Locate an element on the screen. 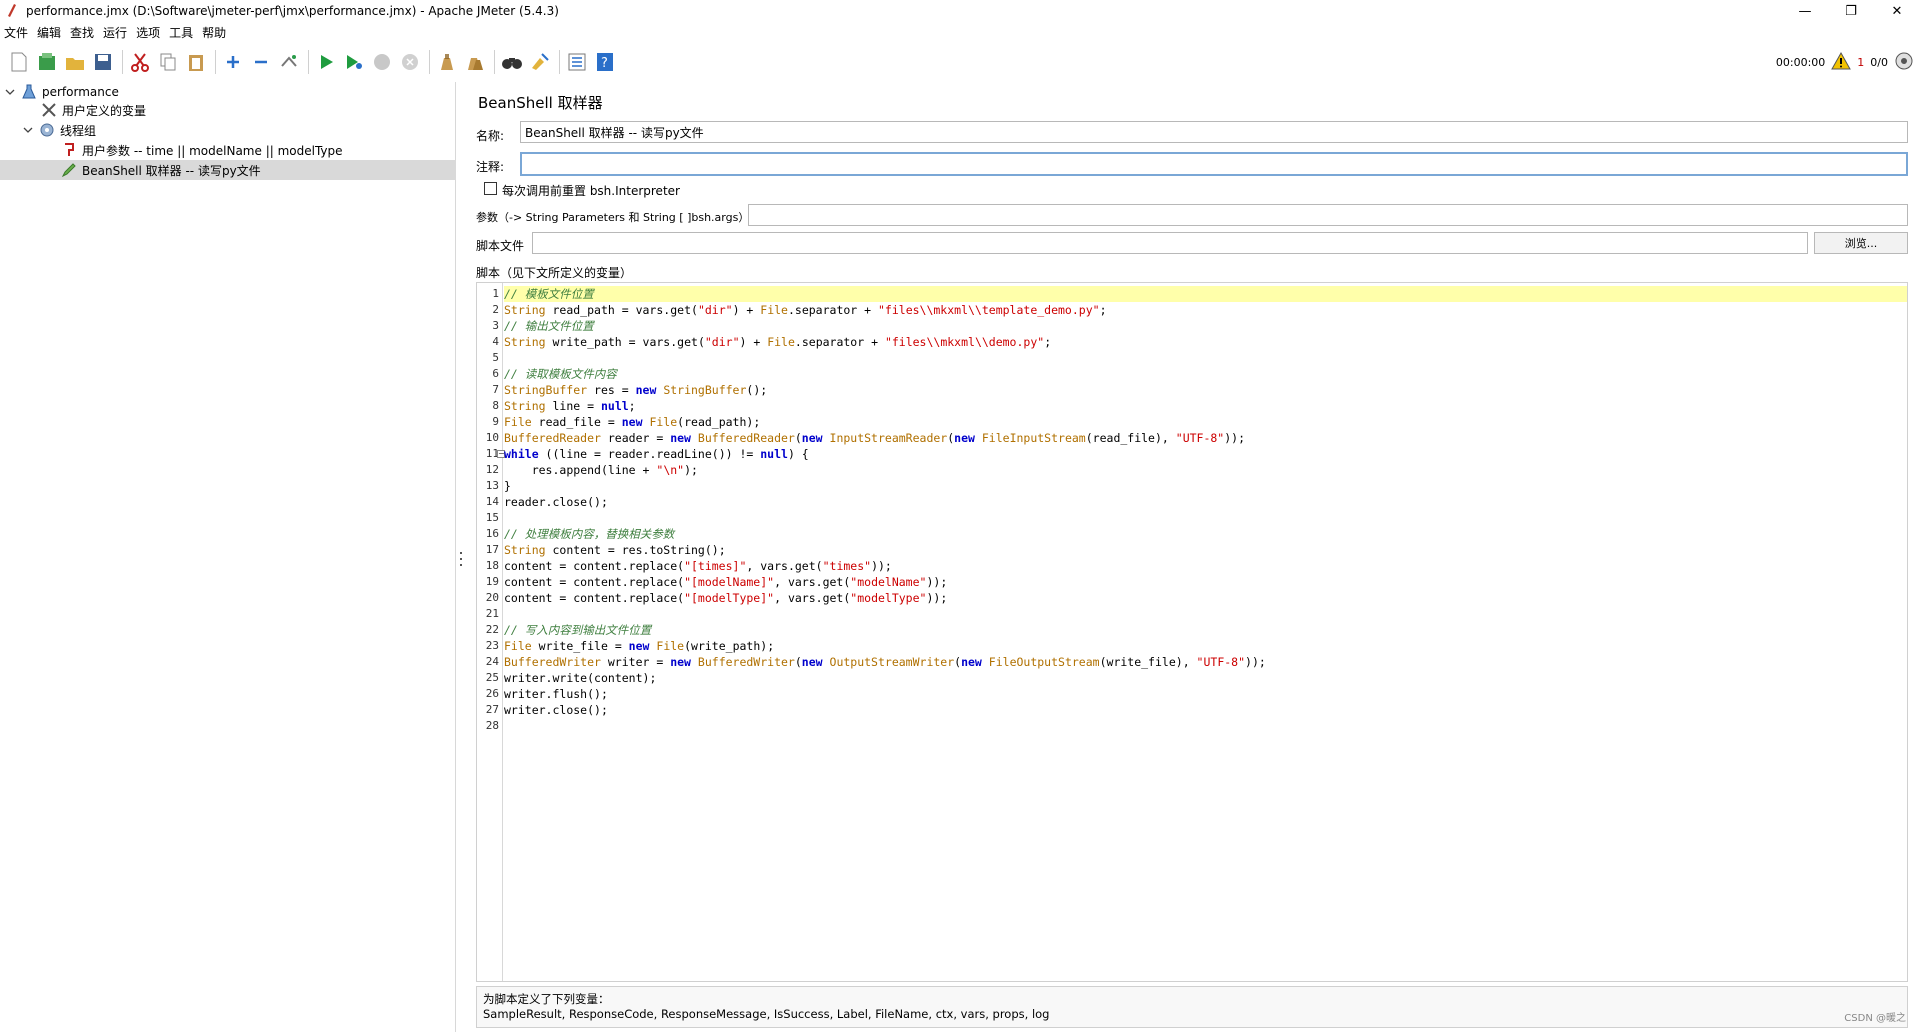  help-icon: ? is located at coordinates (605, 62).